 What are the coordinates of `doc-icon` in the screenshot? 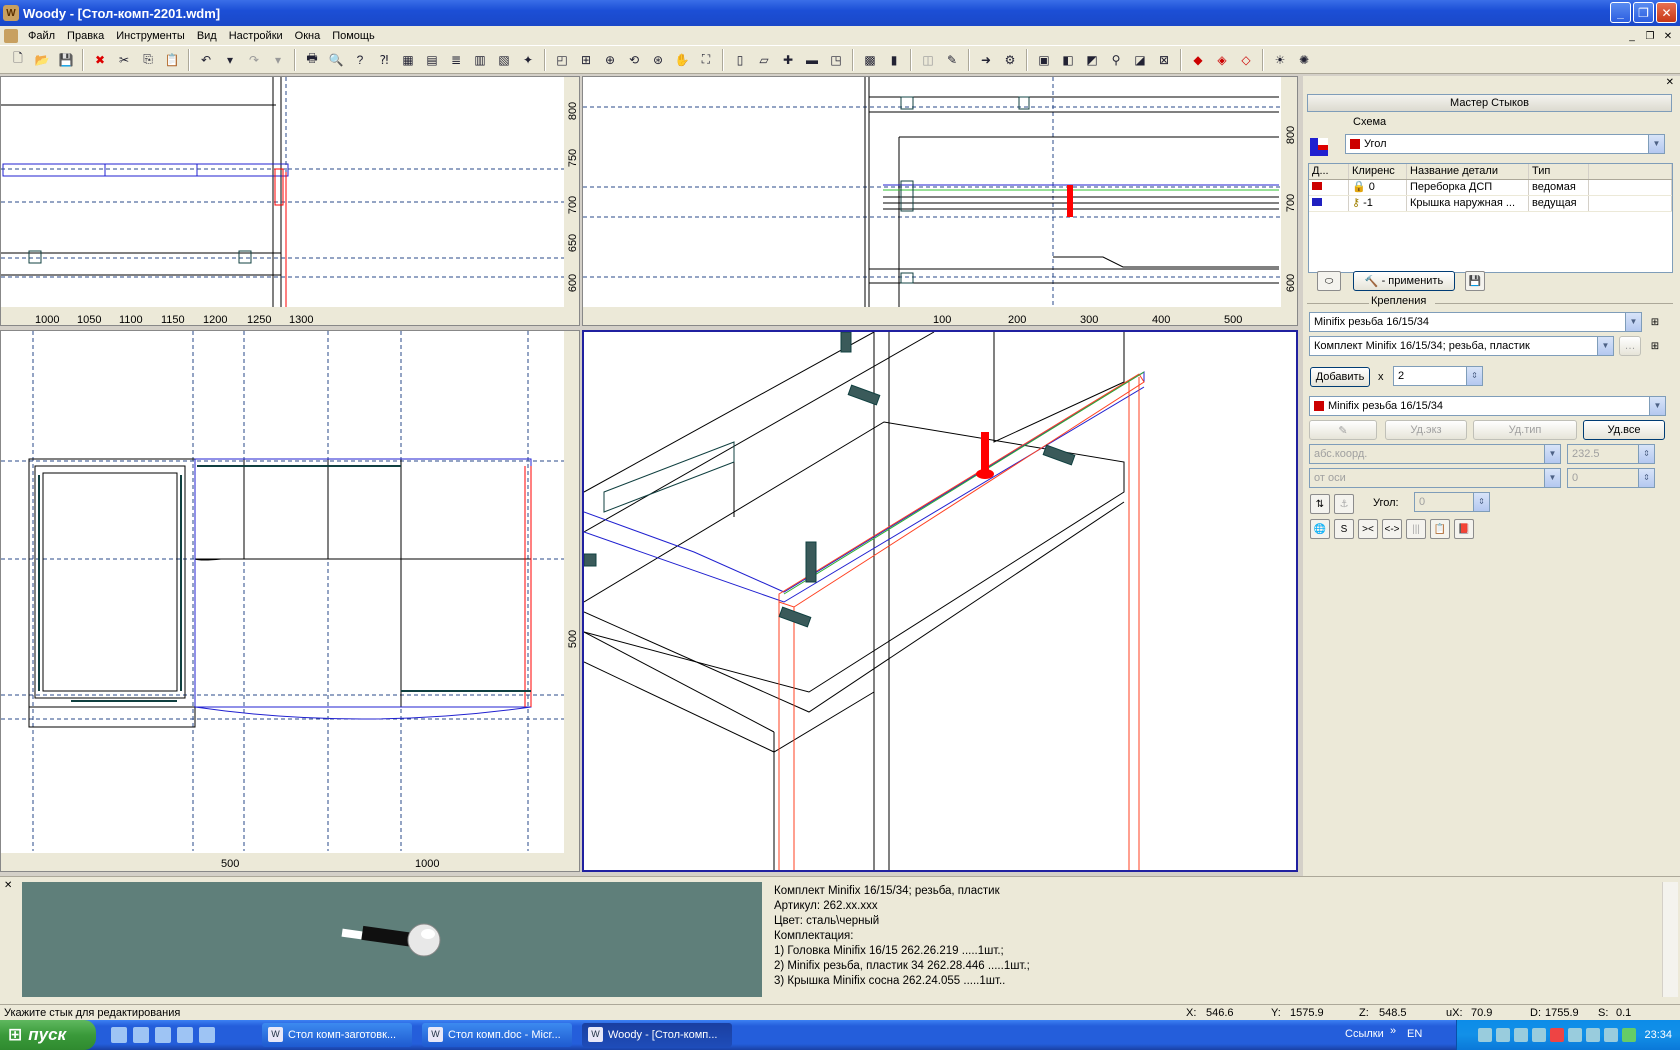 It's located at (11, 35).